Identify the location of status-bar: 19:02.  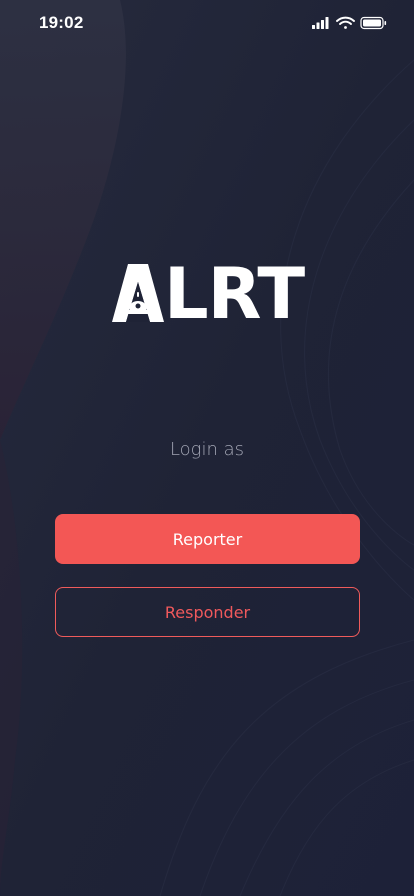
(207, 23).